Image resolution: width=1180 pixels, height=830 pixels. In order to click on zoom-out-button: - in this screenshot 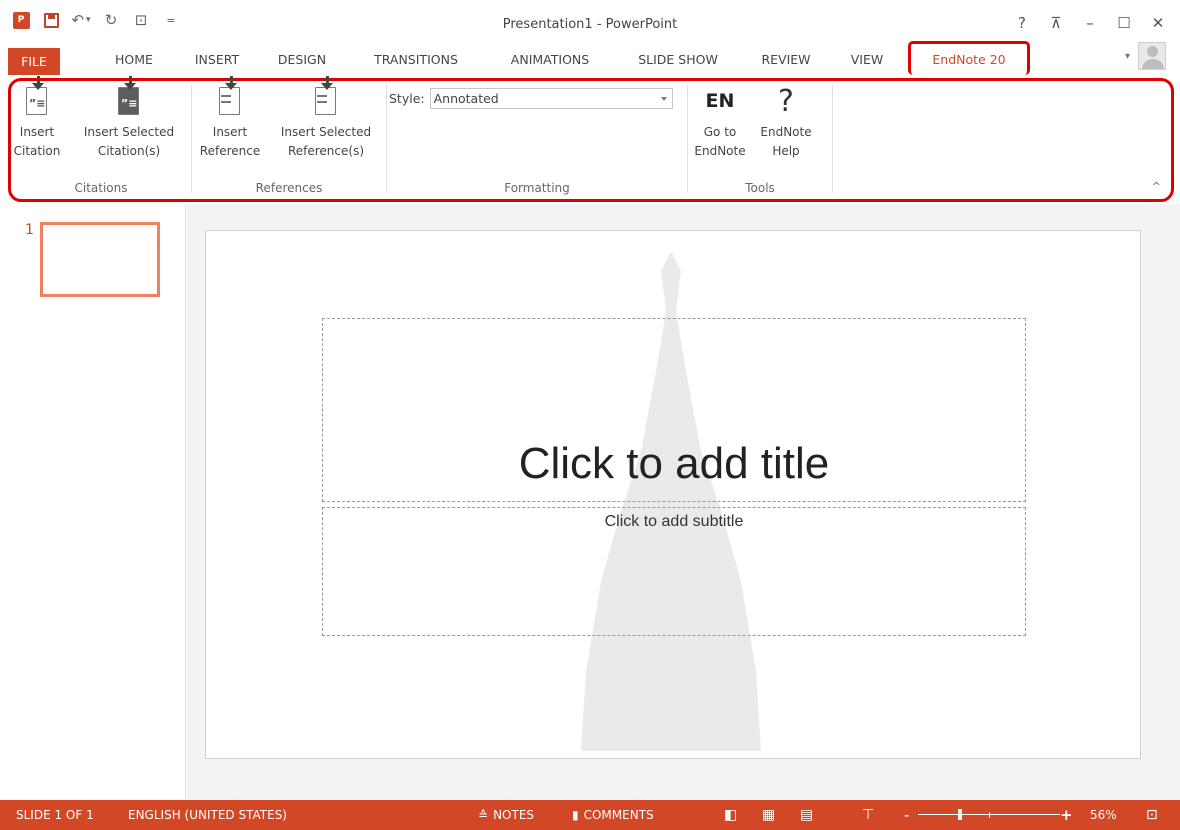, I will do `click(906, 815)`.